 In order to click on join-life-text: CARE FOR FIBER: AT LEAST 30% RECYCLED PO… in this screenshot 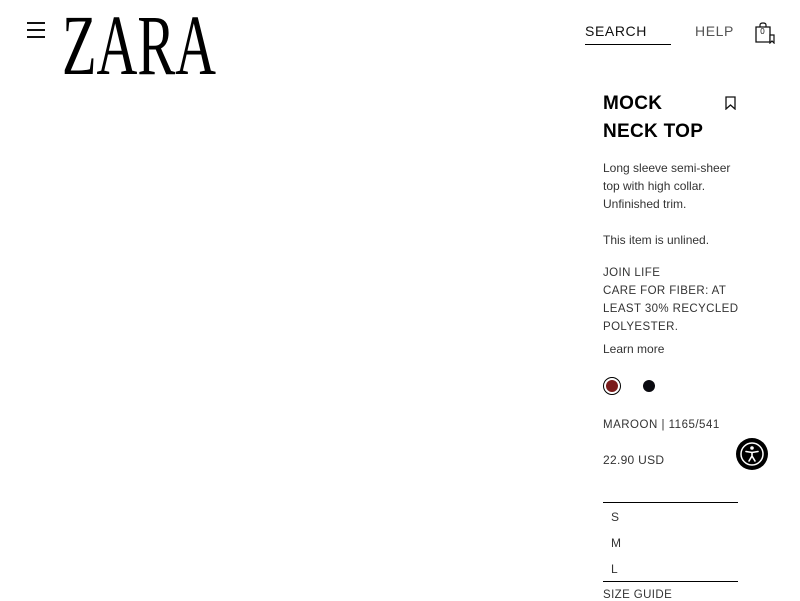, I will do `click(671, 309)`.